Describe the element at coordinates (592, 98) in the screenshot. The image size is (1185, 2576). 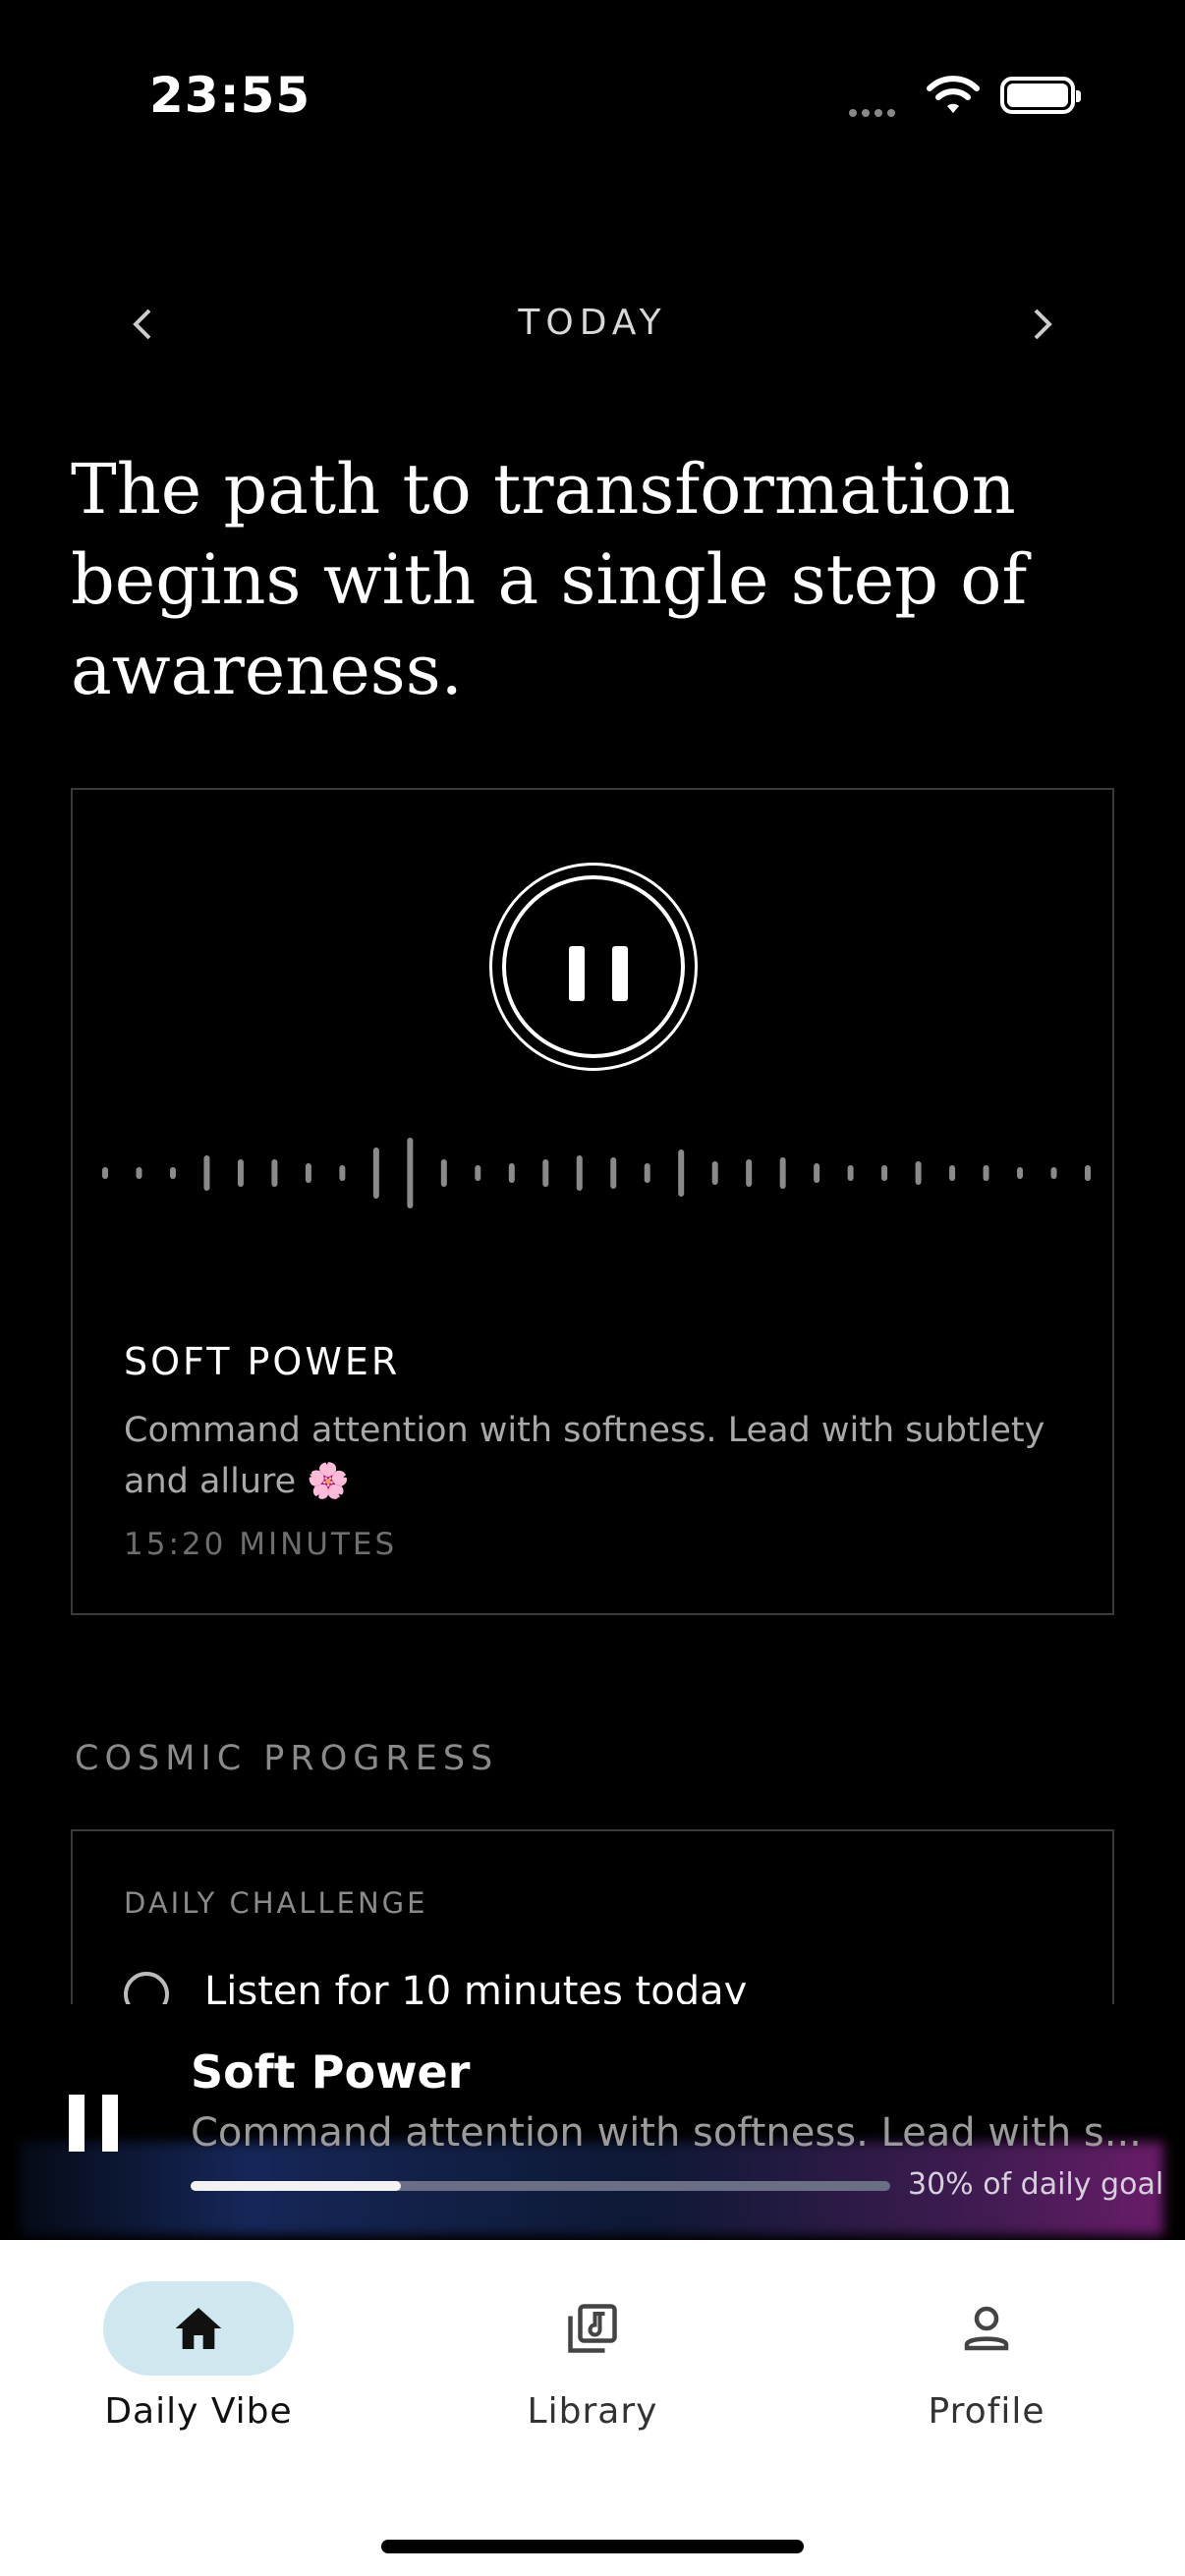
I see `status-bar: 23:55` at that location.